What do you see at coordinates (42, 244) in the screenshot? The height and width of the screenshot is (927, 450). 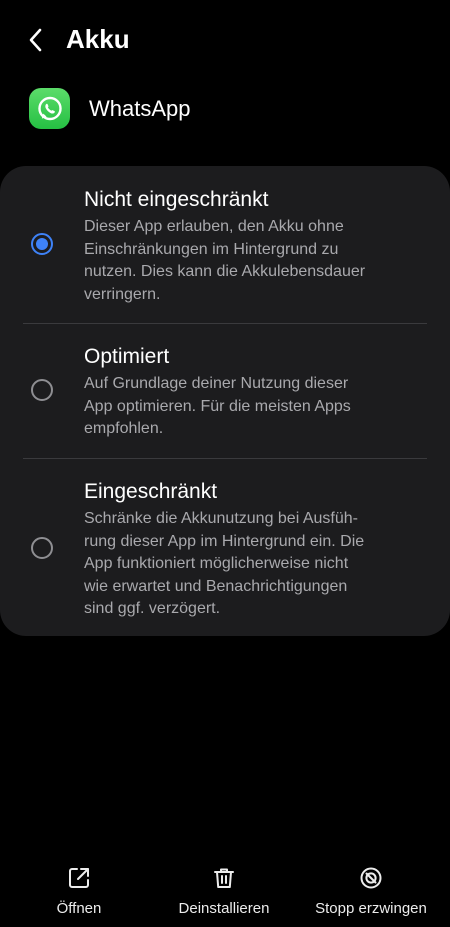 I see `radio-unrestricted` at bounding box center [42, 244].